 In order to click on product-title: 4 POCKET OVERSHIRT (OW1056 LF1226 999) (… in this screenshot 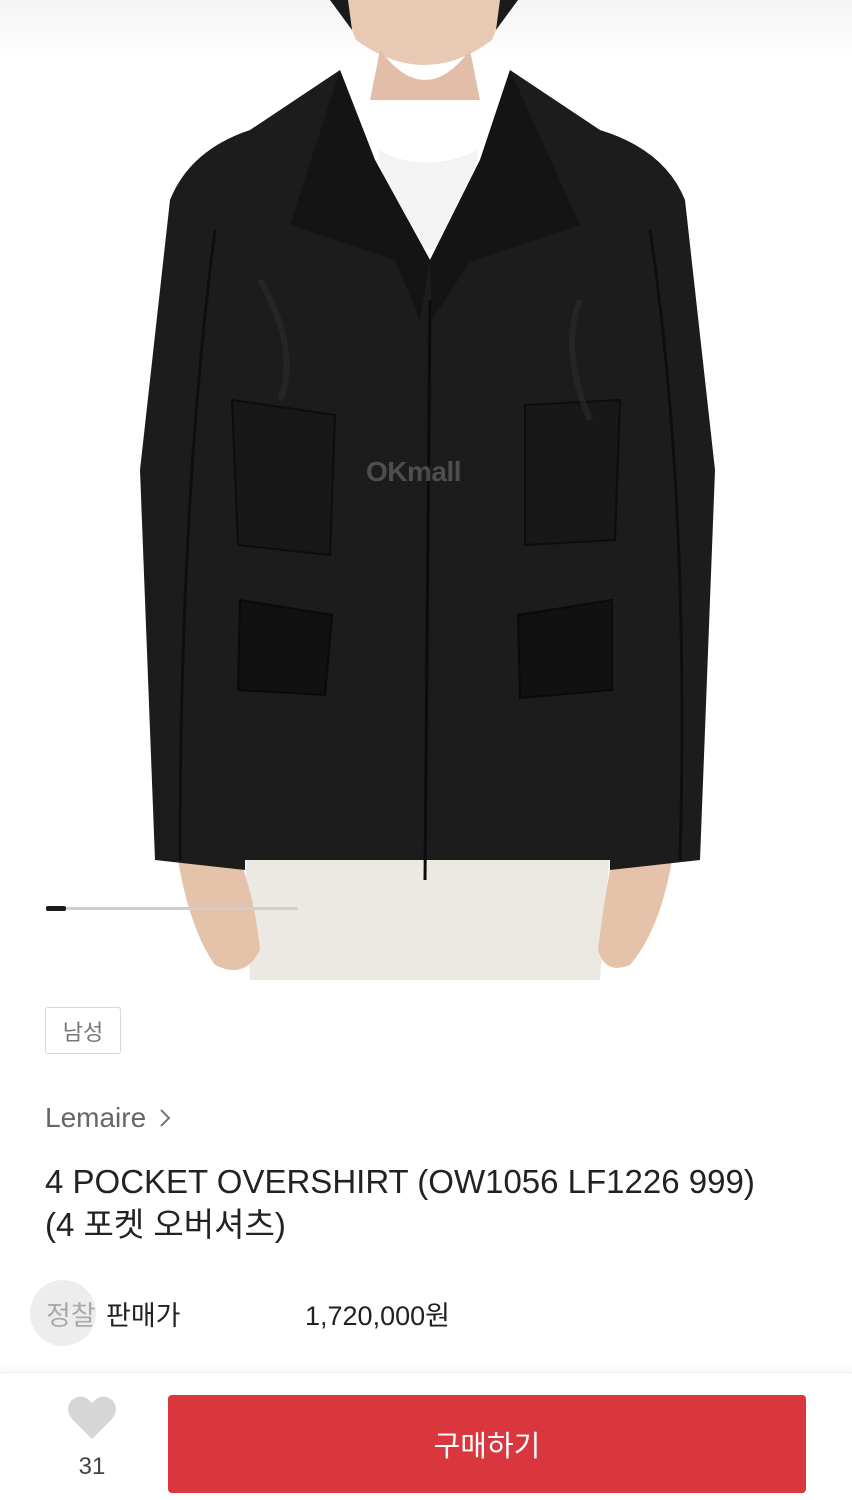, I will do `click(400, 1203)`.